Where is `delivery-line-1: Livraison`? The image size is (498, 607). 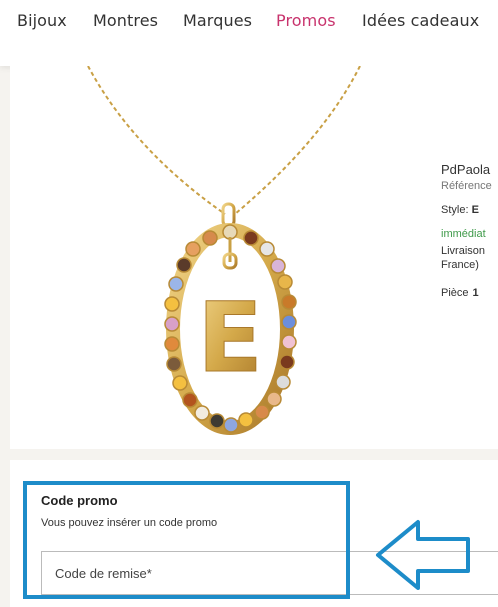
delivery-line-1: Livraison is located at coordinates (463, 251).